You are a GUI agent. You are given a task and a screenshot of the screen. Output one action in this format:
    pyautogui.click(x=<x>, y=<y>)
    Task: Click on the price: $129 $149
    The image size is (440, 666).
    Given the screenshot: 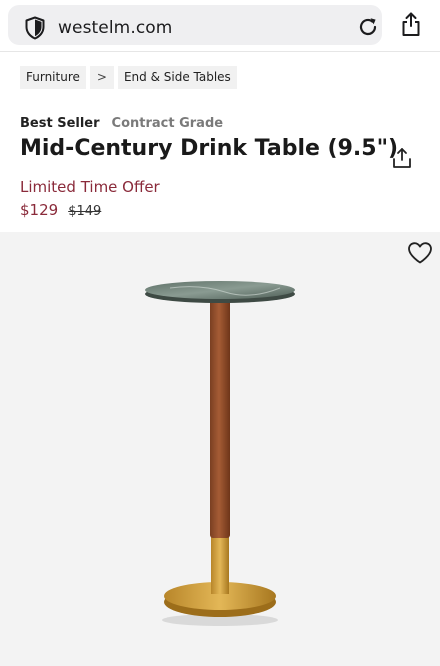 What is the action you would take?
    pyautogui.click(x=60, y=210)
    